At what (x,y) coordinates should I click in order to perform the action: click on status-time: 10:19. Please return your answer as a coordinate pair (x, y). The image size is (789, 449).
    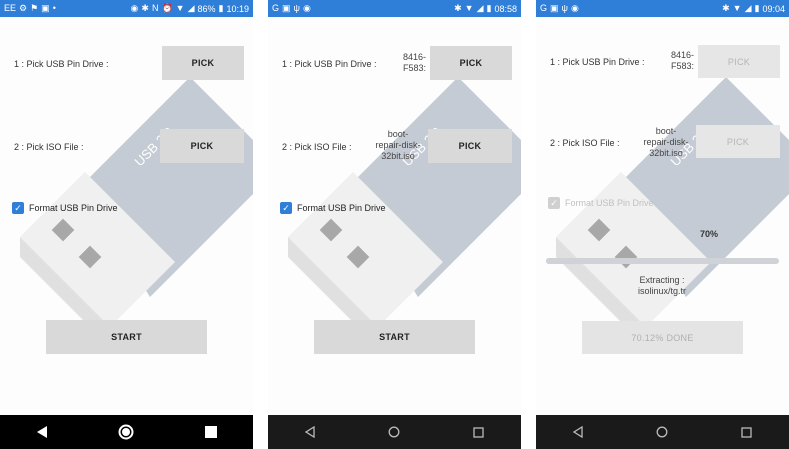
    Looking at the image, I should click on (237, 8).